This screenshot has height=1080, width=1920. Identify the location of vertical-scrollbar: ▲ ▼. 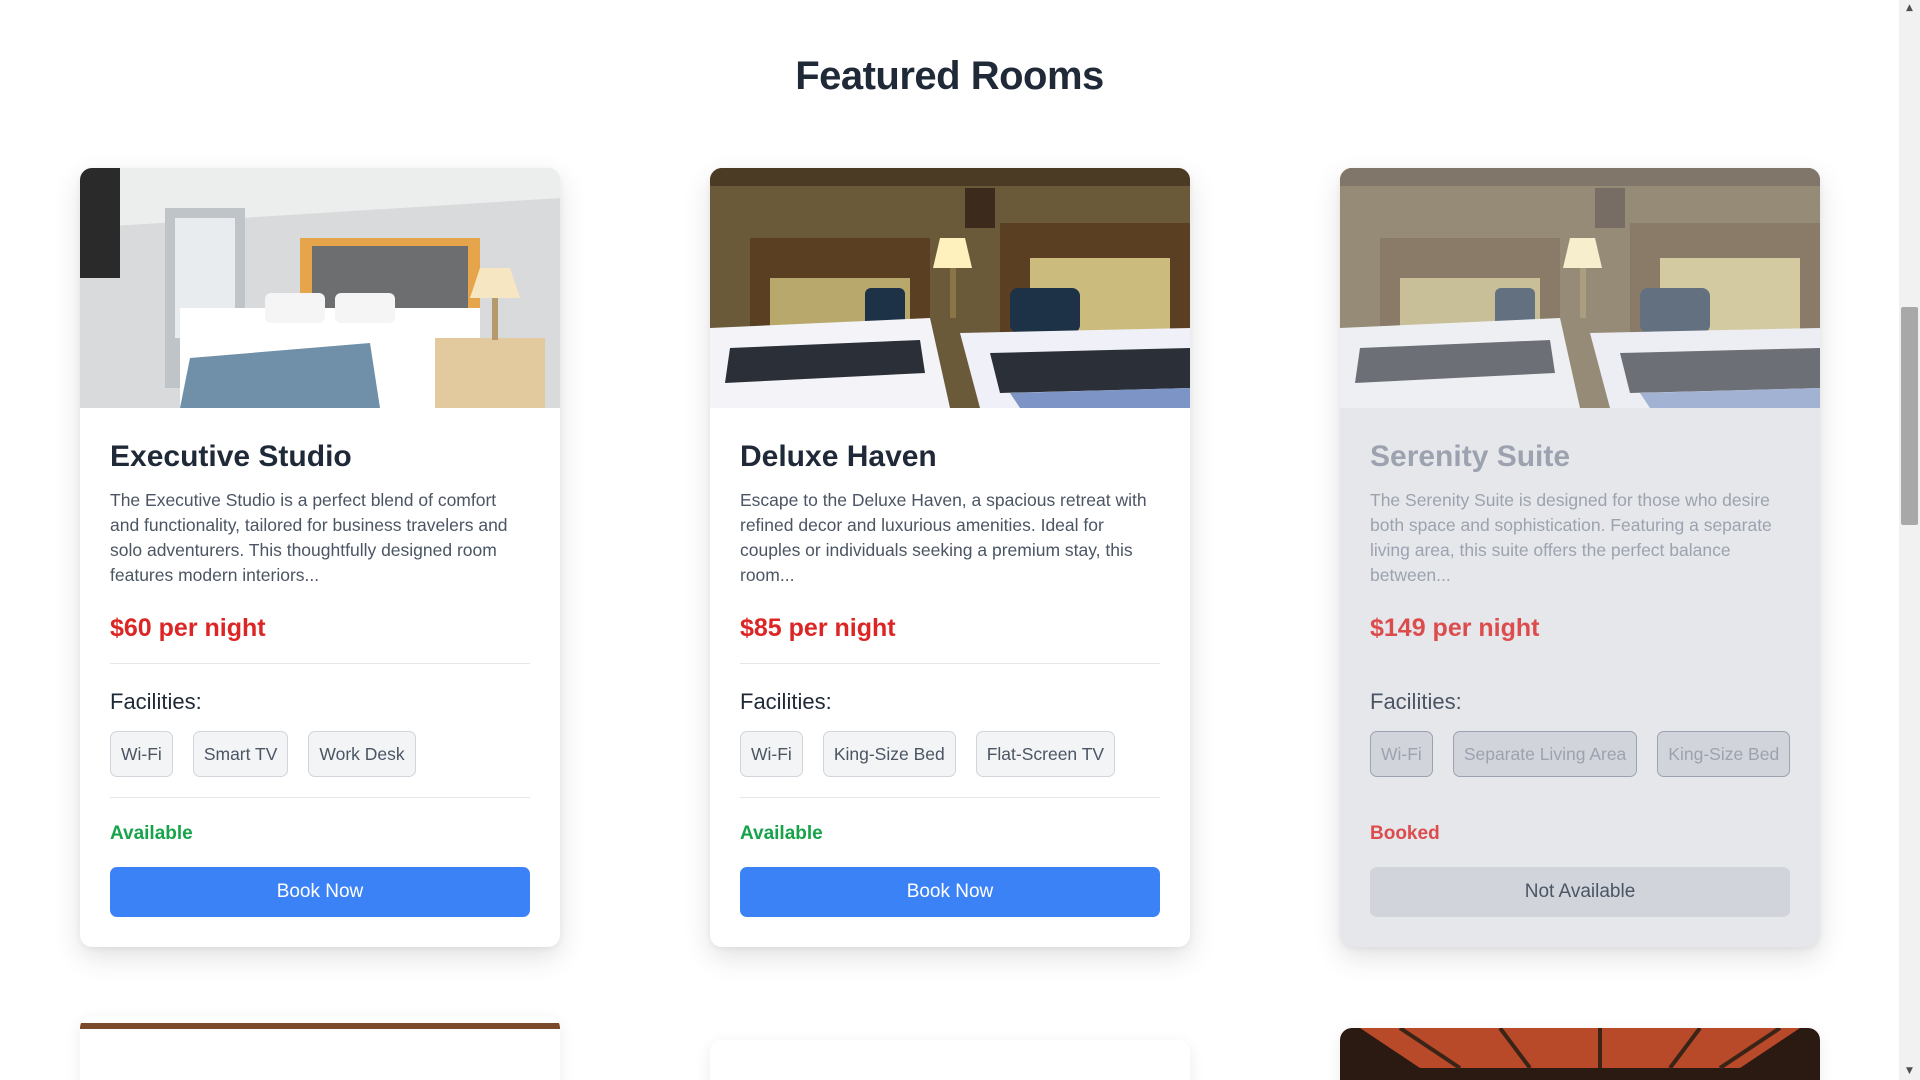
(1909, 540).